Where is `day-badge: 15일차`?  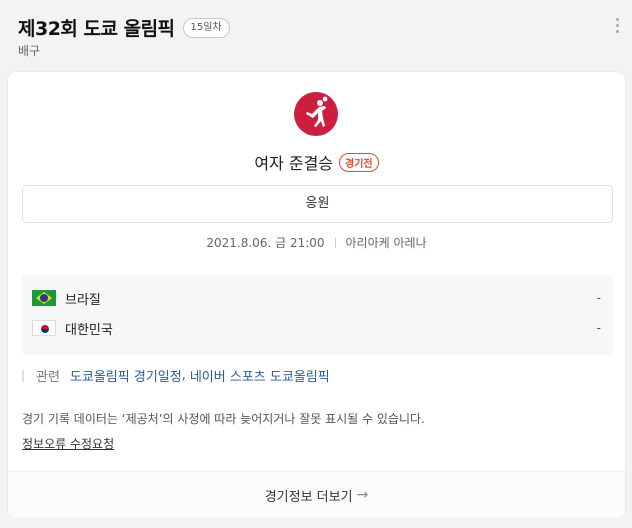 day-badge: 15일차 is located at coordinates (206, 27).